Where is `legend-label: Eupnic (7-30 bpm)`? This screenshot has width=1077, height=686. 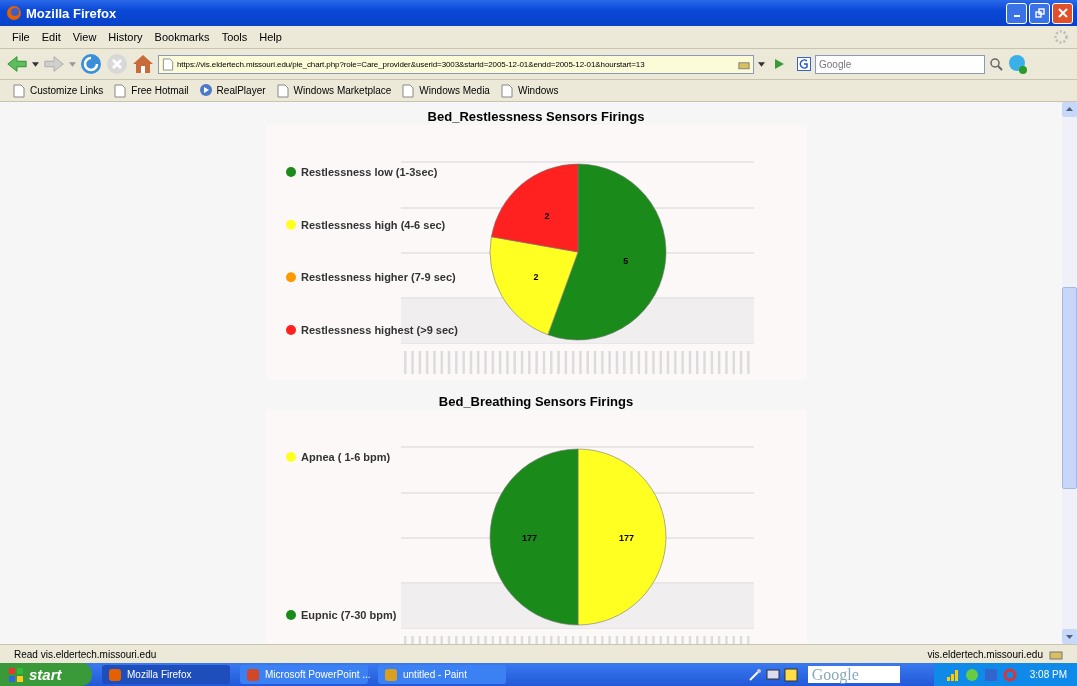
legend-label: Eupnic (7-30 bpm) is located at coordinates (348, 615).